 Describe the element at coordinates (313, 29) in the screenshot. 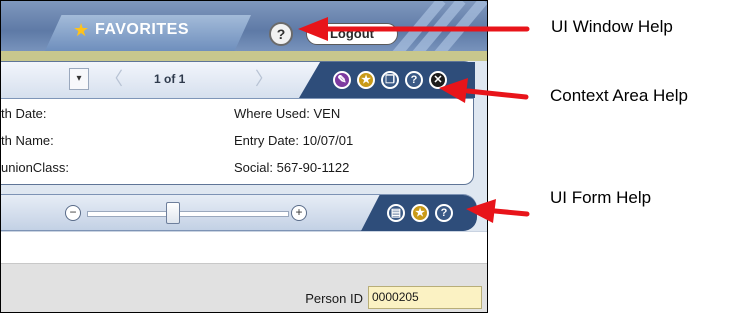

I see `window-help-arrowhead` at that location.